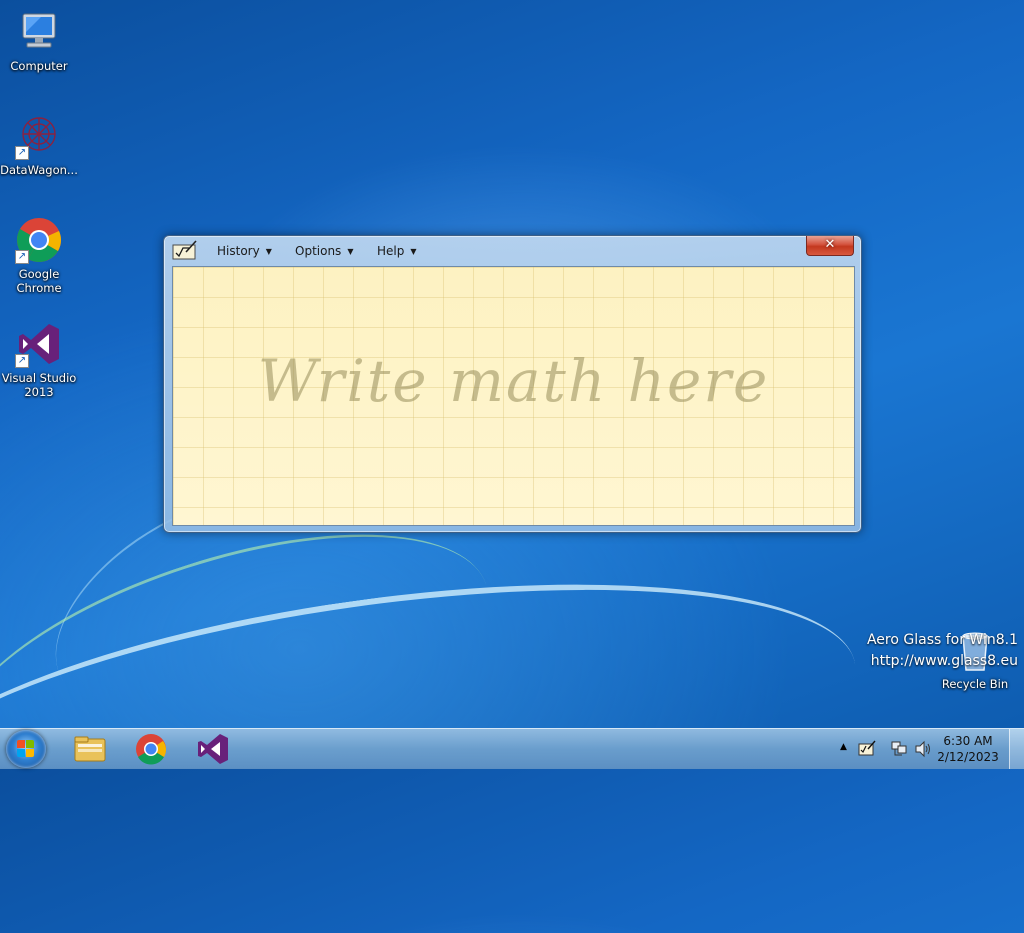  I want to click on desktop-icon-label: Recycle Bin, so click(975, 684).